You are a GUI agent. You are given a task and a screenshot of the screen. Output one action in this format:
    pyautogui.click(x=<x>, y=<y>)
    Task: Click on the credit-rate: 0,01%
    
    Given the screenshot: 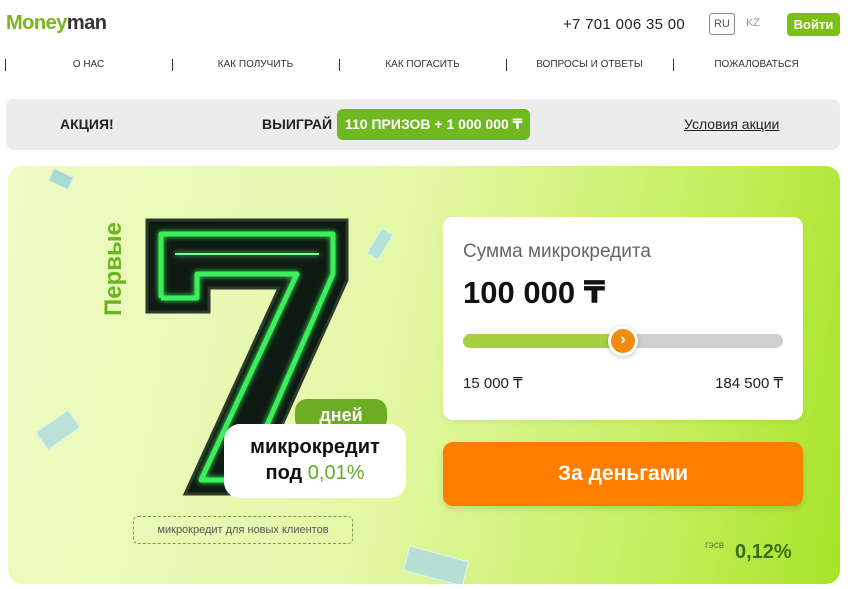 What is the action you would take?
    pyautogui.click(x=336, y=473)
    